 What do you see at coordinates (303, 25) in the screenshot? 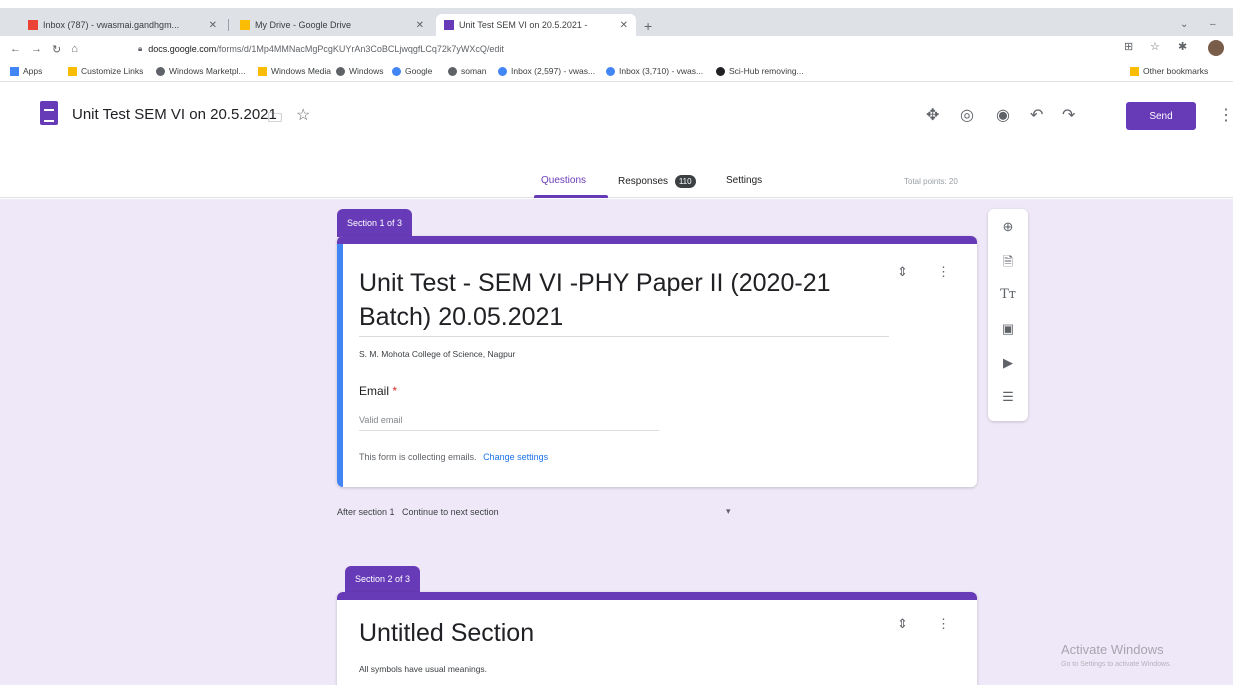
I see `tab-label: My Drive - Google Drive` at bounding box center [303, 25].